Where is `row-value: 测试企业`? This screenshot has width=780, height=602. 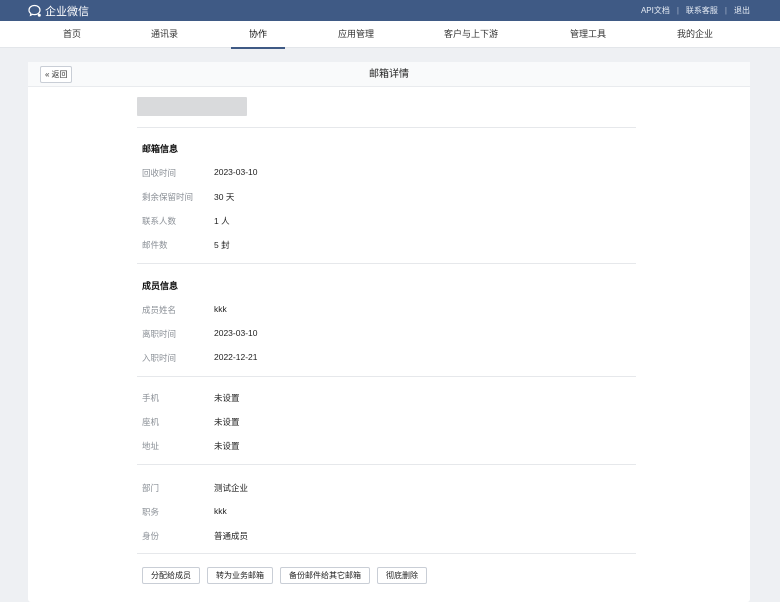 row-value: 测试企业 is located at coordinates (231, 488).